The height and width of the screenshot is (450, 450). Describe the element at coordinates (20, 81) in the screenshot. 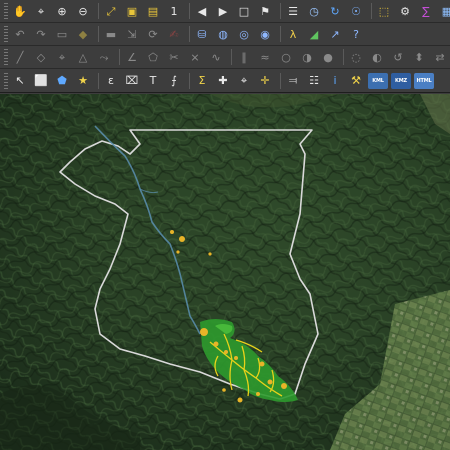

I see `select-pointer-icon: ↖` at that location.